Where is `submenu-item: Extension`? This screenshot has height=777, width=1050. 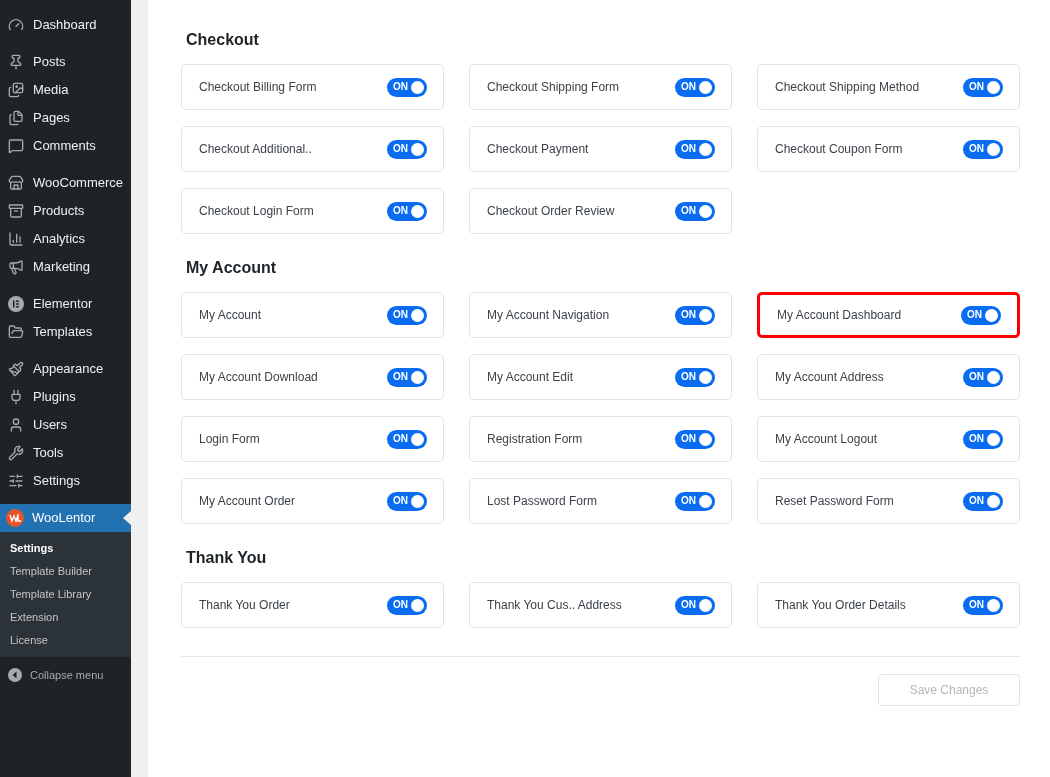
submenu-item: Extension is located at coordinates (65, 617).